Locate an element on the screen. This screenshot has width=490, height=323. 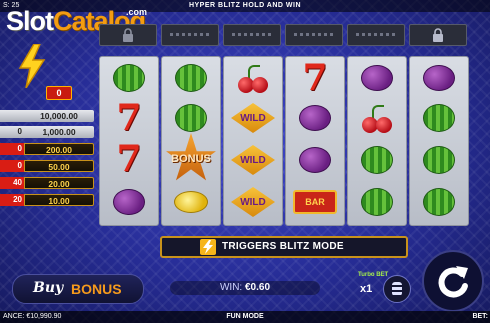
reel-4: 7 BAR is located at coordinates (315, 141).